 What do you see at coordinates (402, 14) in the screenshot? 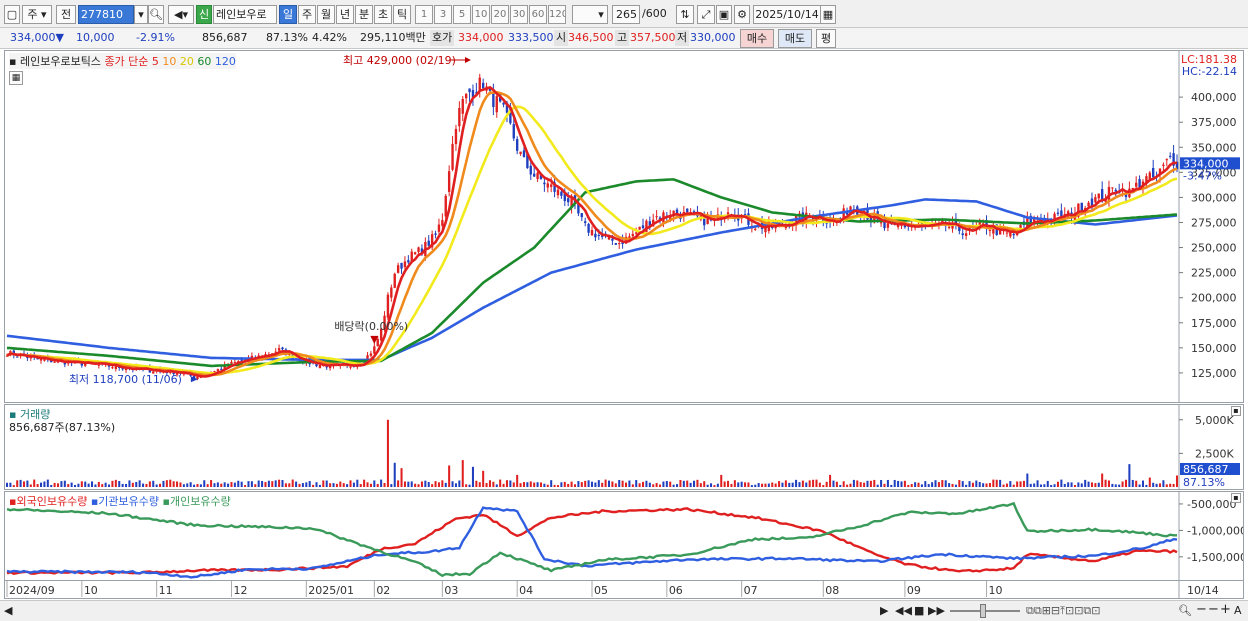
I see `period-tab-6: 틱` at bounding box center [402, 14].